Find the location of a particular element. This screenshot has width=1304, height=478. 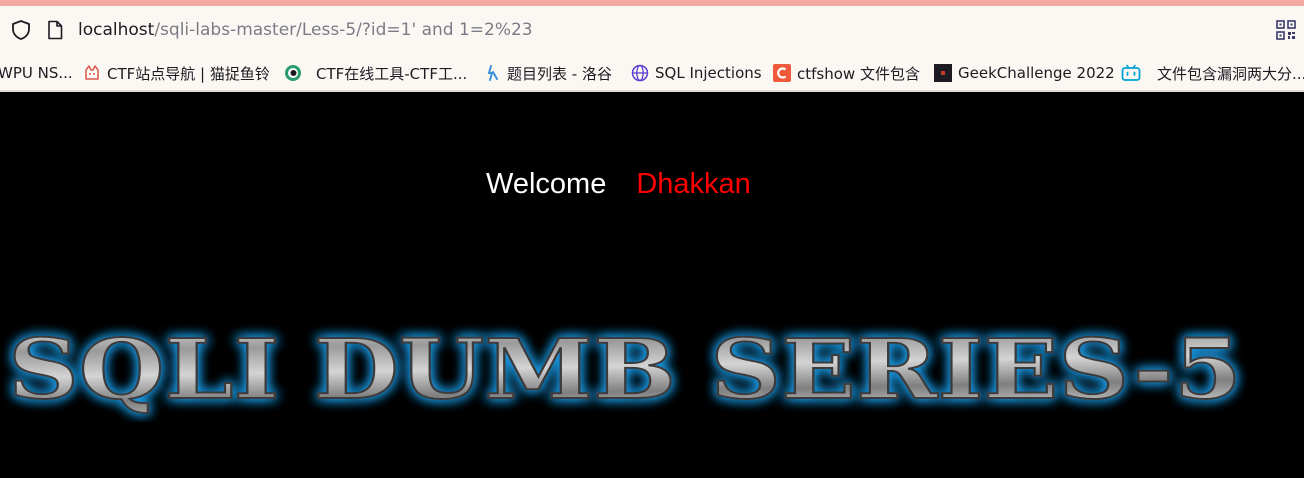

bookmark-label: 题目列表 - 洛谷 is located at coordinates (559, 73).